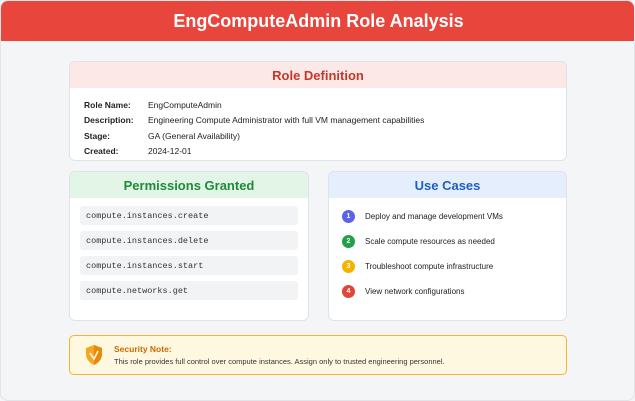 This screenshot has width=635, height=401. What do you see at coordinates (318, 75) in the screenshot?
I see `role-definition-title: Role Definition` at bounding box center [318, 75].